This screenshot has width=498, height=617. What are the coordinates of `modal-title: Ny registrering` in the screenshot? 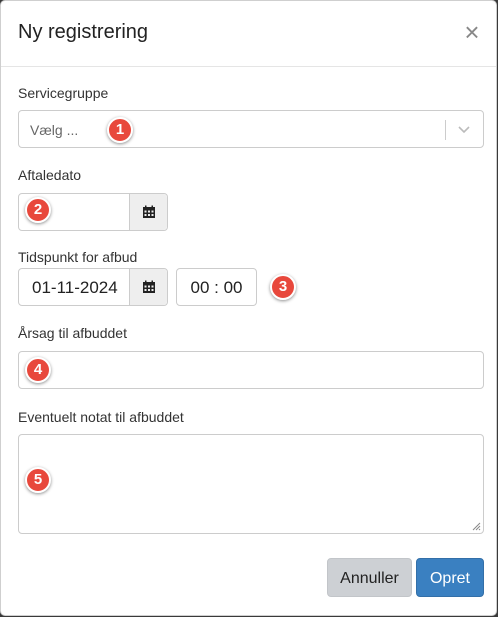 It's located at (83, 32).